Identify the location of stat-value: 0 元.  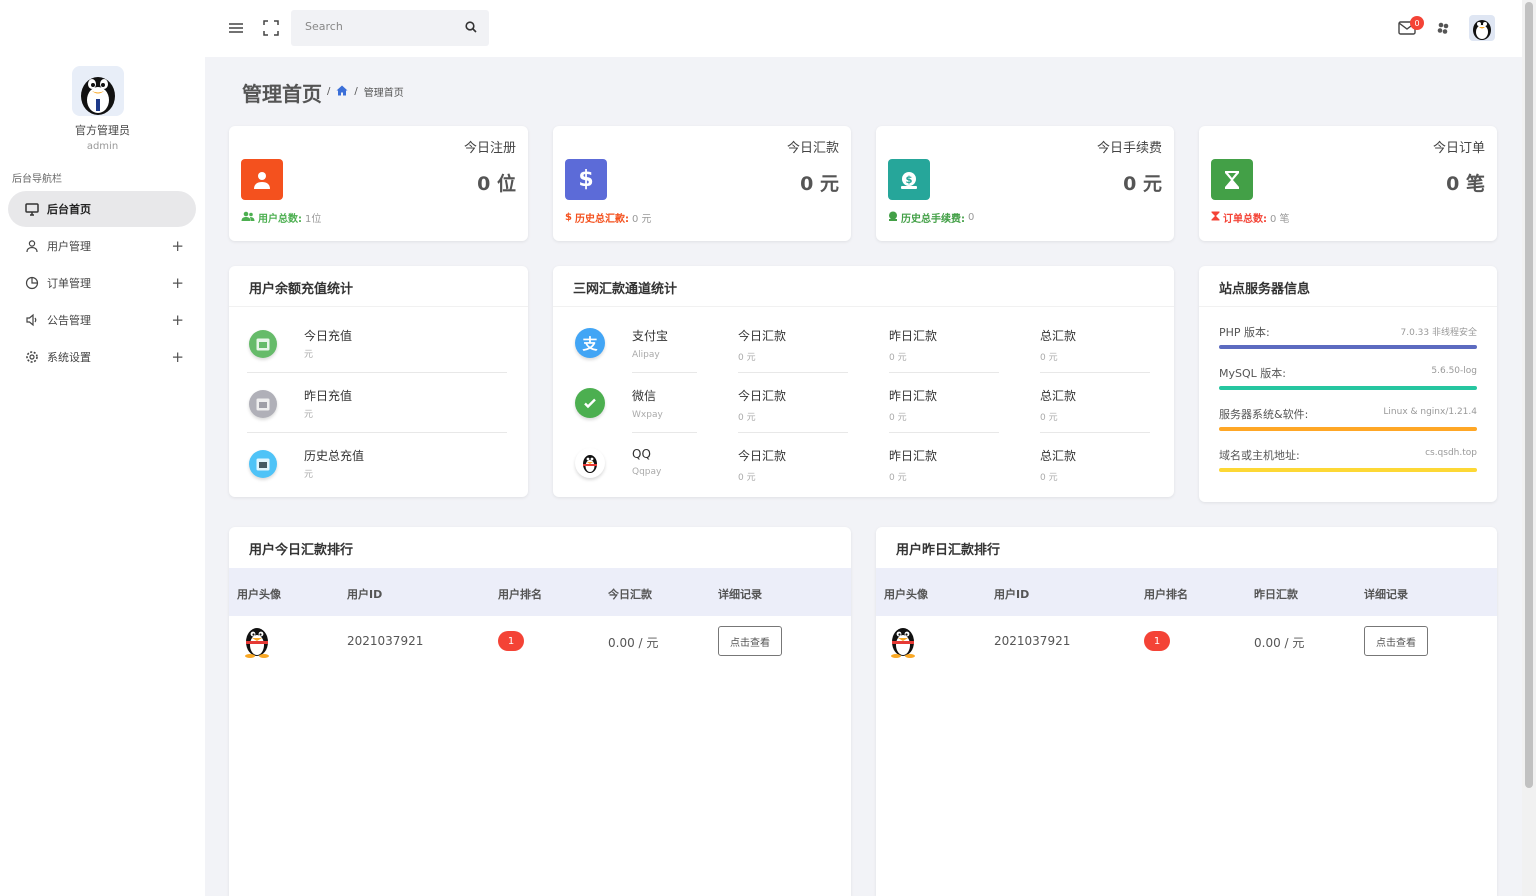
(1142, 184).